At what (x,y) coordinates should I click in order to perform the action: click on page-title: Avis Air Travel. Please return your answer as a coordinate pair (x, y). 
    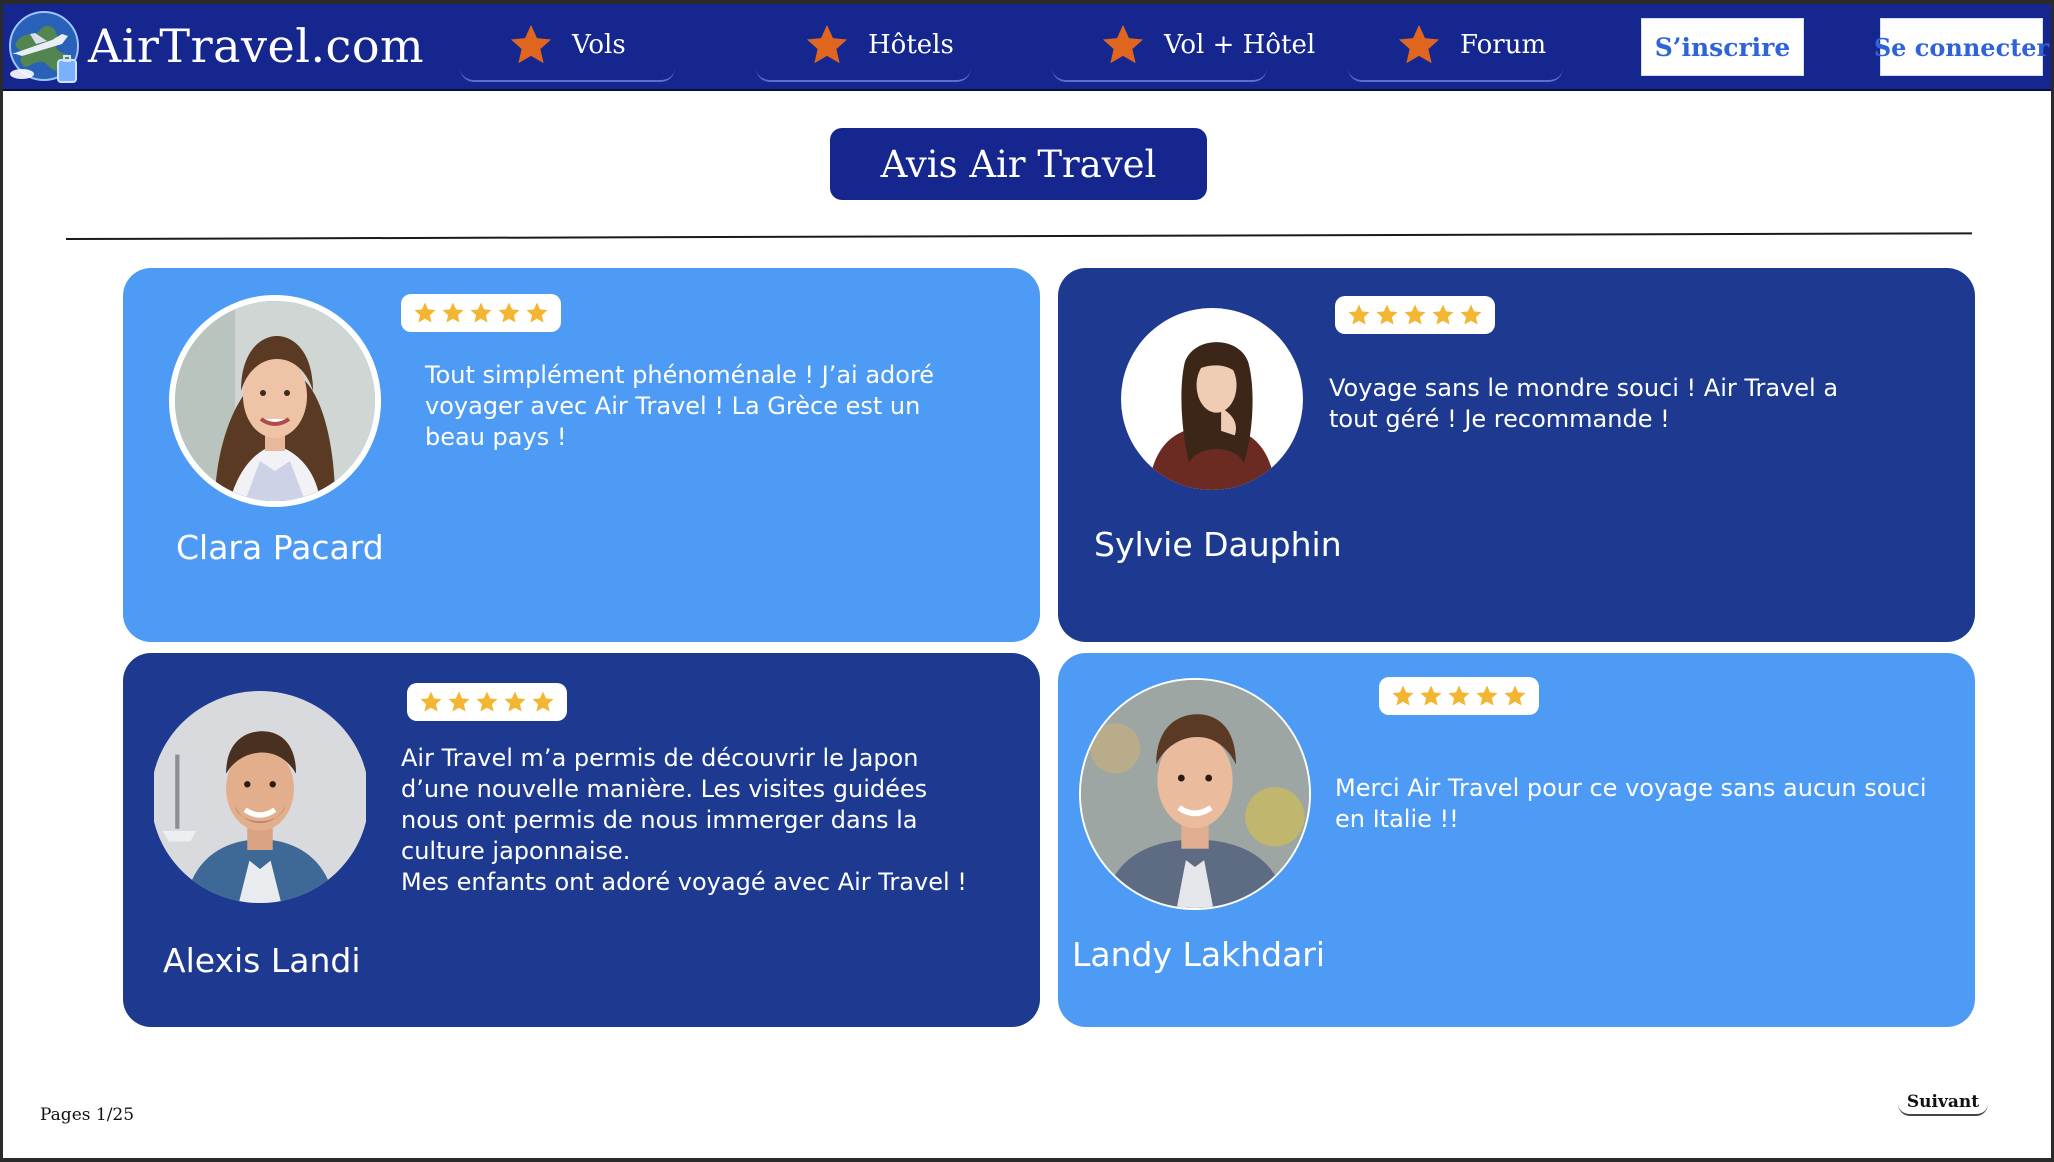
    Looking at the image, I should click on (1018, 164).